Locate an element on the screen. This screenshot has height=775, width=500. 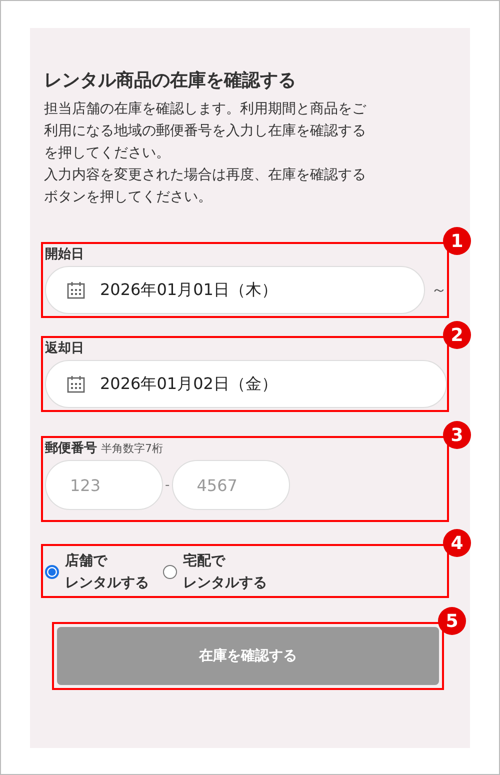
callout-number: 3 is located at coordinates (457, 435).